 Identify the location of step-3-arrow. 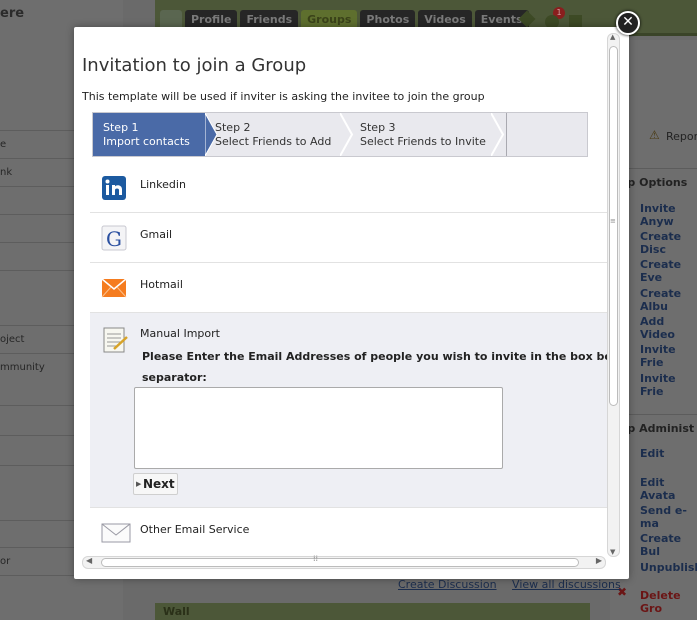
(498, 134).